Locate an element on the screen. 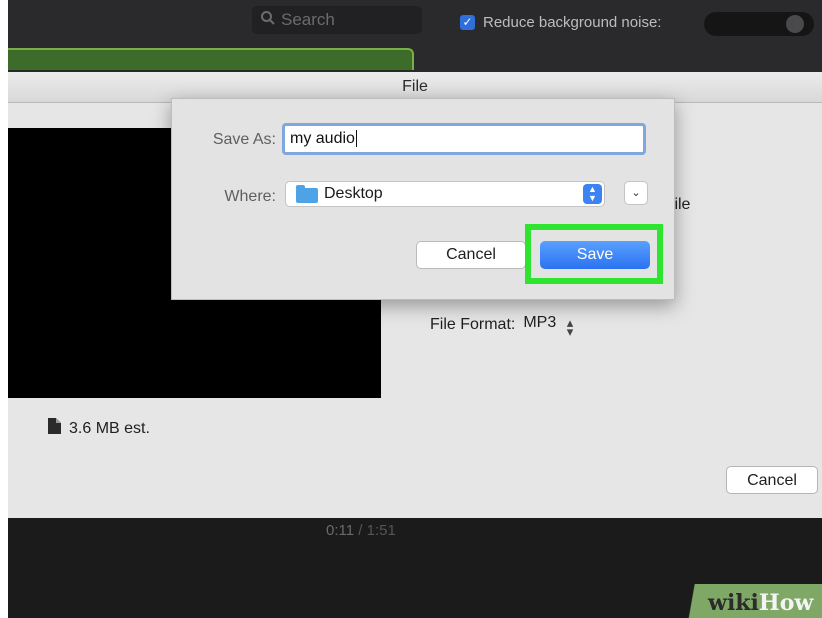  size-estimate: 3.6 MB est. is located at coordinates (109, 428).